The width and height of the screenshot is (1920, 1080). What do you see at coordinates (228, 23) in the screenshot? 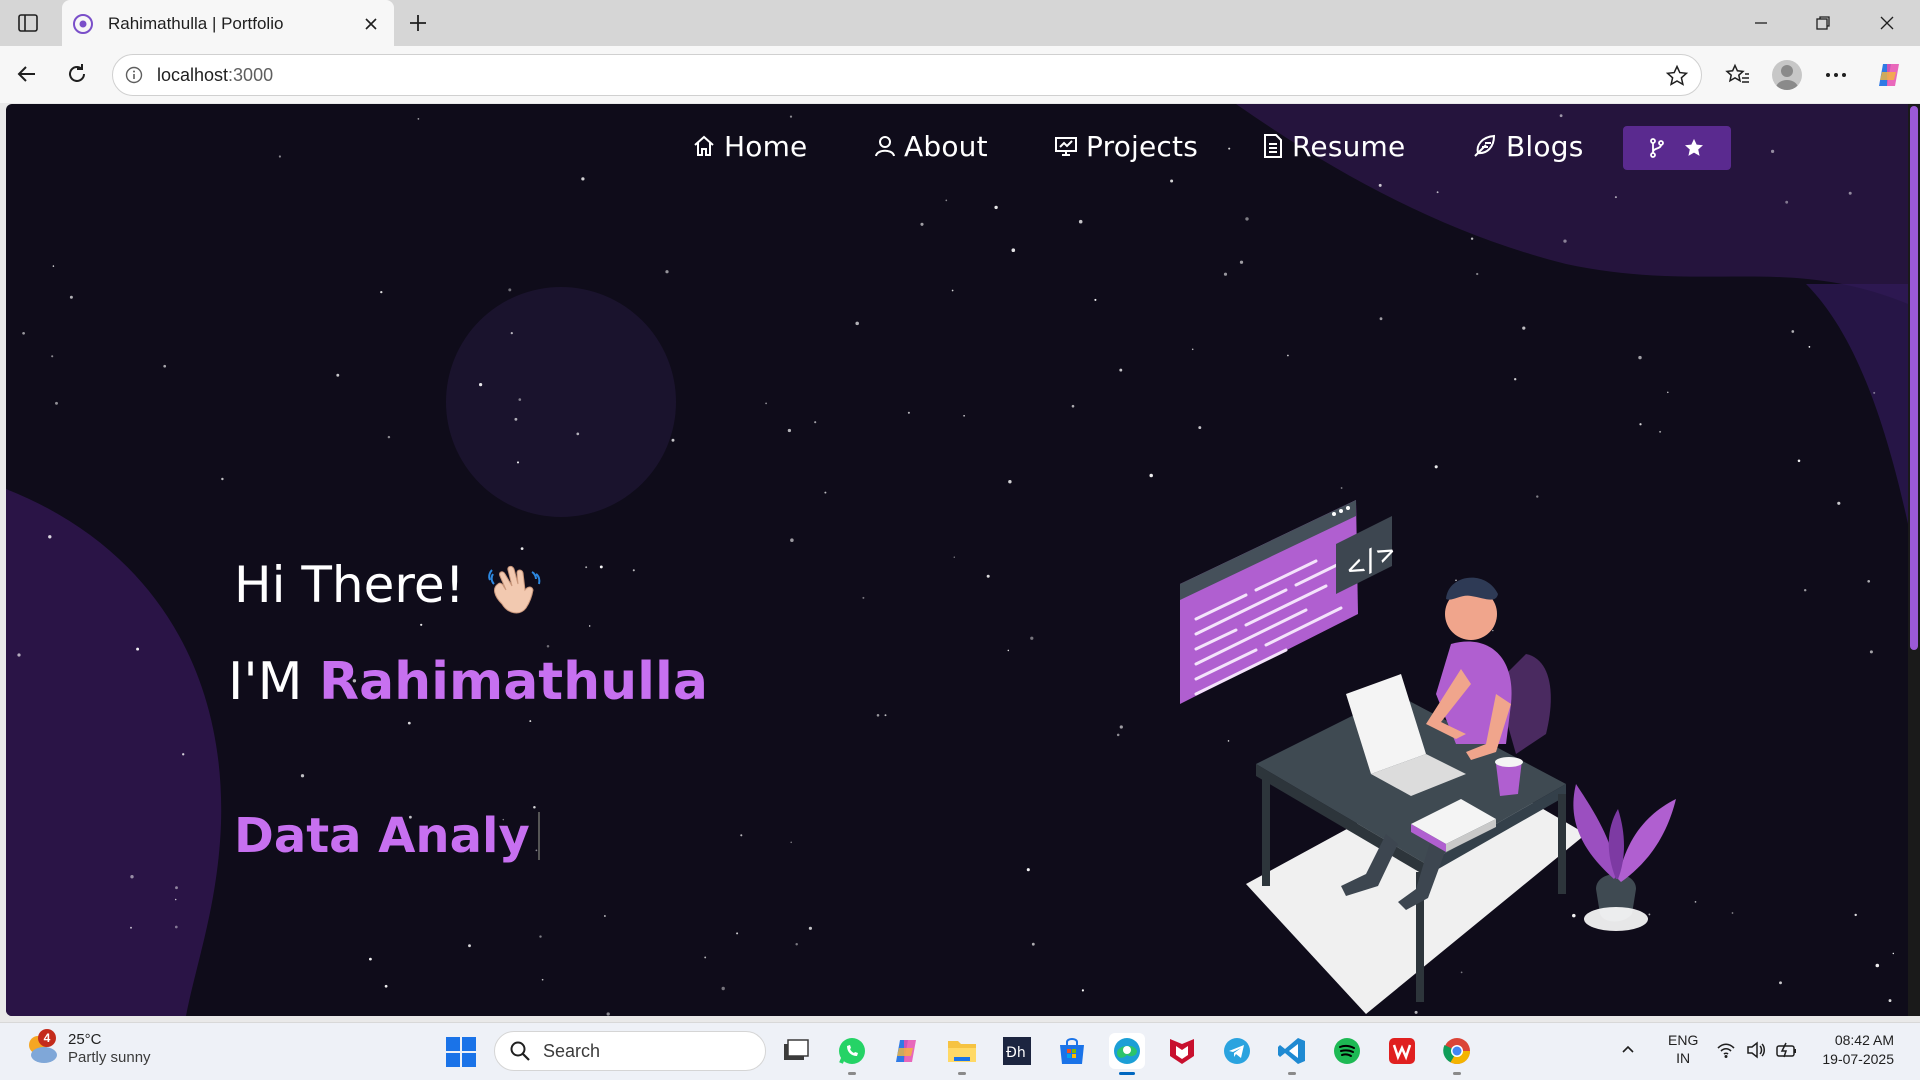
I see `browser-tab-active: Rahimathulla | Portfolio` at bounding box center [228, 23].